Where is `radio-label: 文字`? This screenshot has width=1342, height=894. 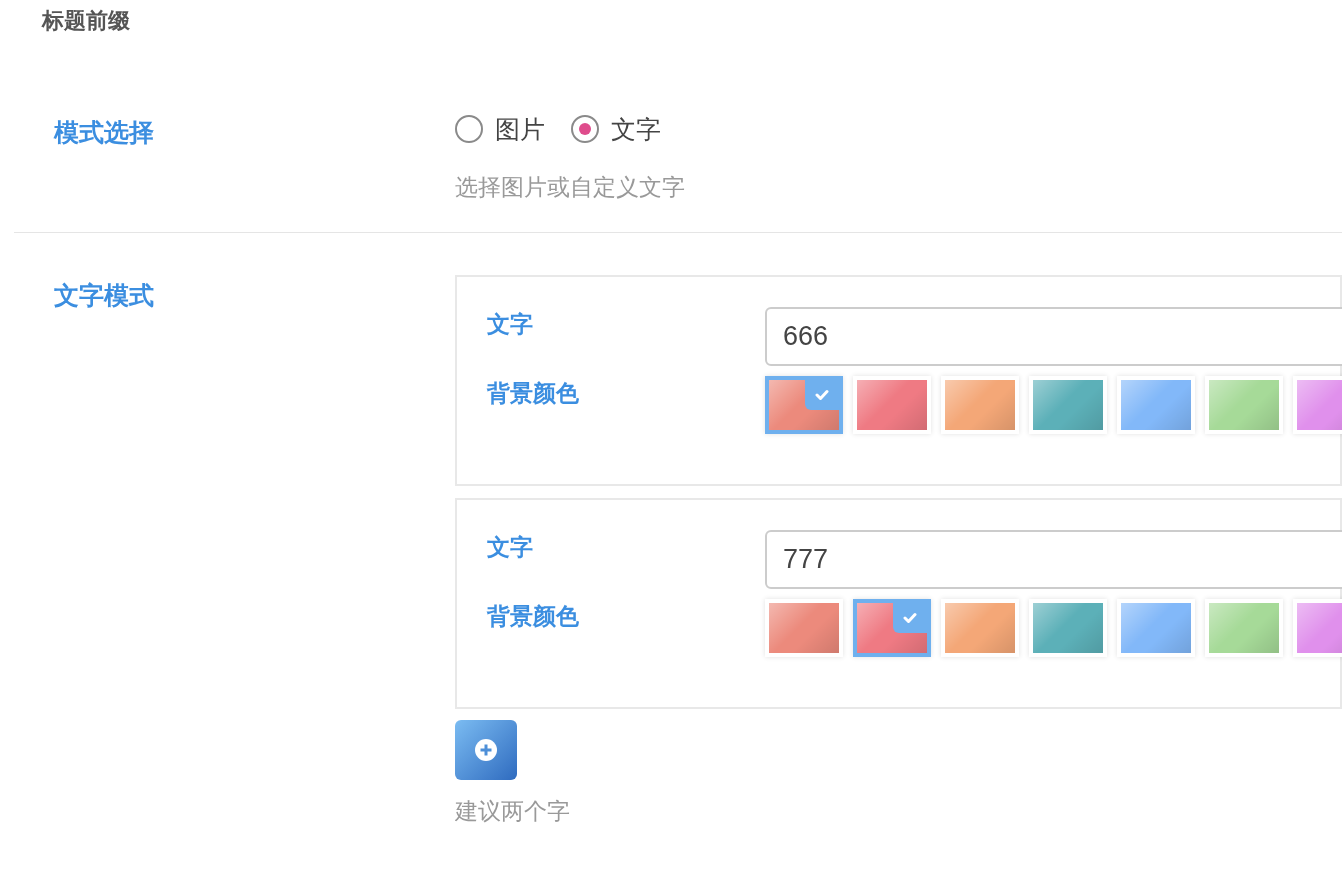
radio-label: 文字 is located at coordinates (636, 129).